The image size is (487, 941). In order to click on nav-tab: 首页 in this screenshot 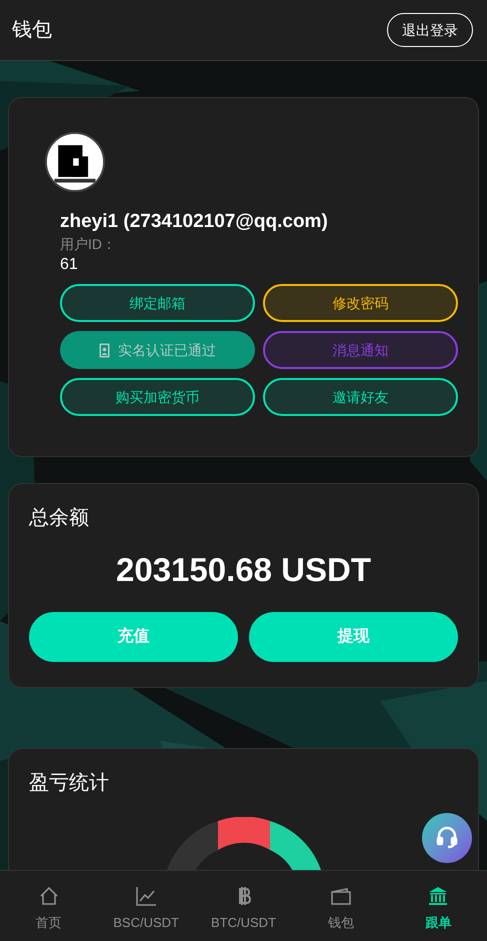, I will do `click(49, 906)`.